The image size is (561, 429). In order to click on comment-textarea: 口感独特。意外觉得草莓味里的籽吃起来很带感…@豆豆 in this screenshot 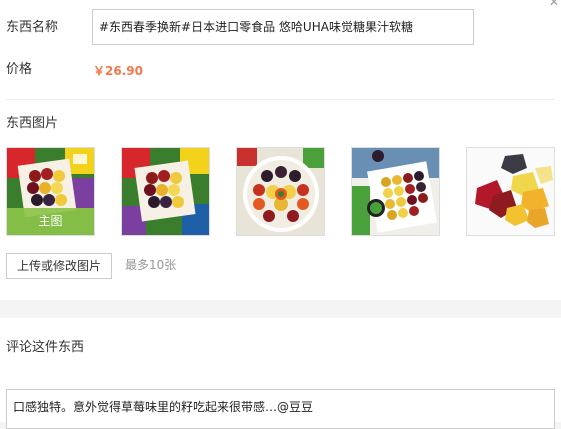, I will do `click(280, 409)`.